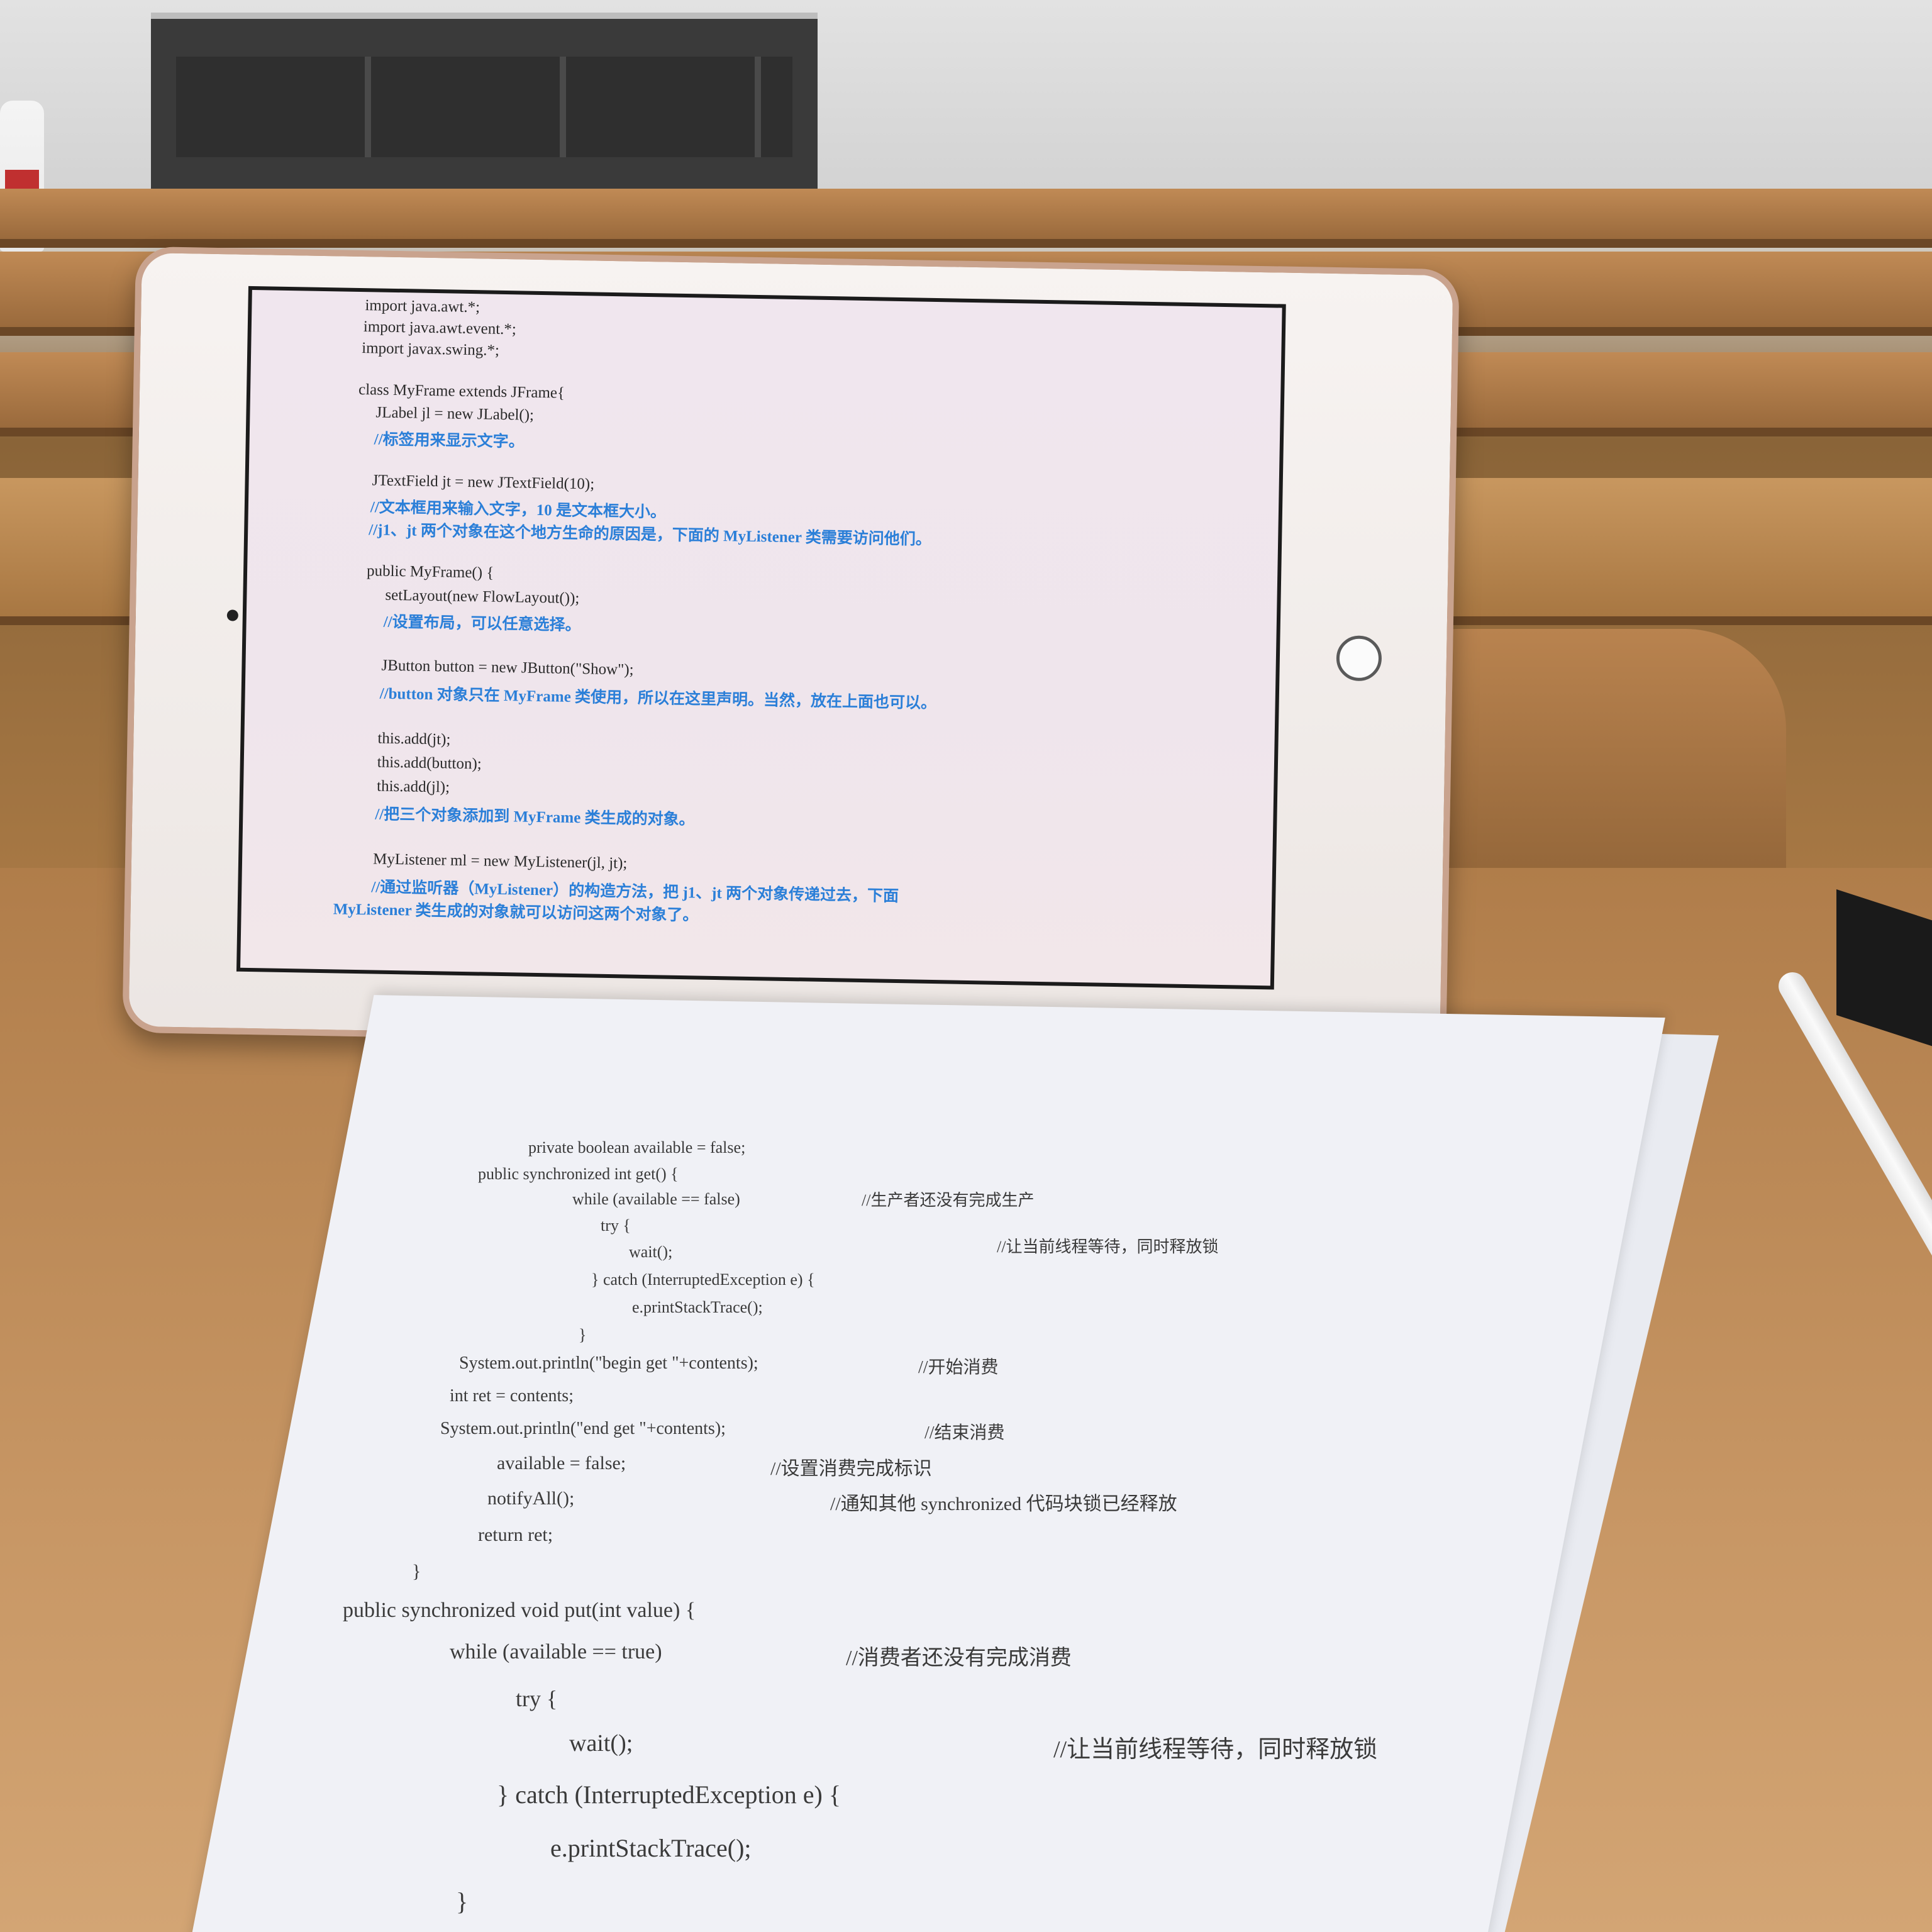  What do you see at coordinates (232, 615) in the screenshot?
I see `camera-icon` at bounding box center [232, 615].